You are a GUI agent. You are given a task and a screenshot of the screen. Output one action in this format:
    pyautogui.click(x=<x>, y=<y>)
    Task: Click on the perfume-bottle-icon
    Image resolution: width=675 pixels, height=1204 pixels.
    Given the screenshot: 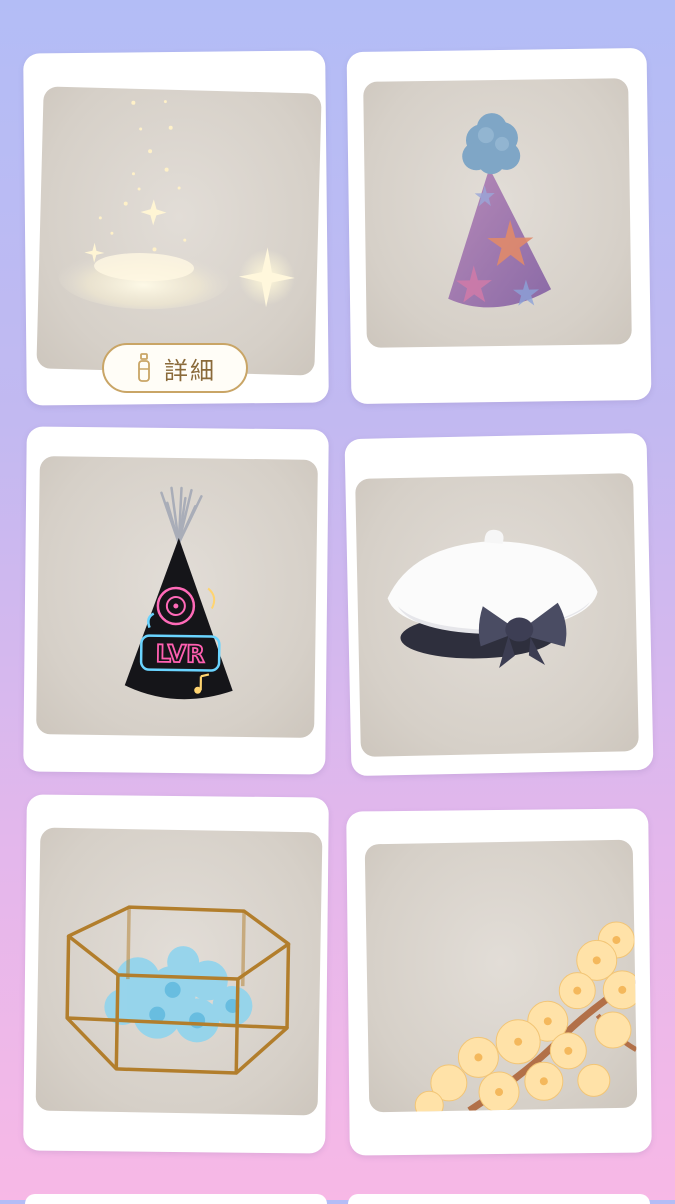 What is the action you would take?
    pyautogui.click(x=144, y=367)
    